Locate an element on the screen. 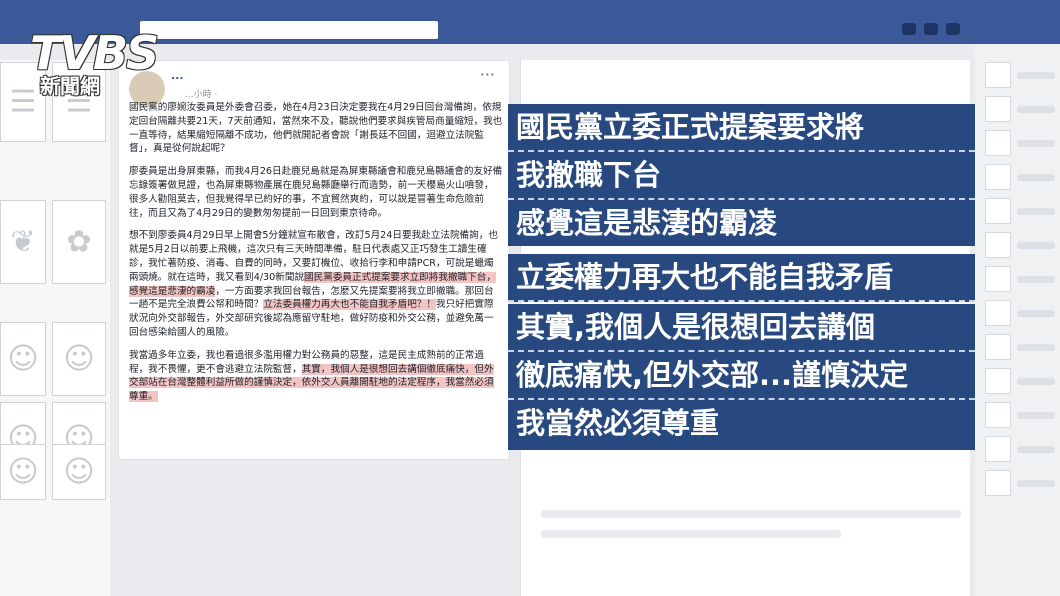 The width and height of the screenshot is (1060, 596). sidebar-thumb: ❦ is located at coordinates (23, 242).